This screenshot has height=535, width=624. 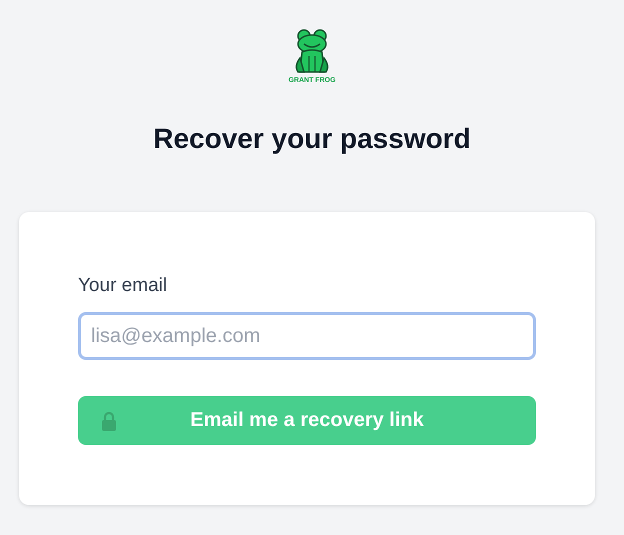 What do you see at coordinates (312, 139) in the screenshot?
I see `page-title: Recover your password` at bounding box center [312, 139].